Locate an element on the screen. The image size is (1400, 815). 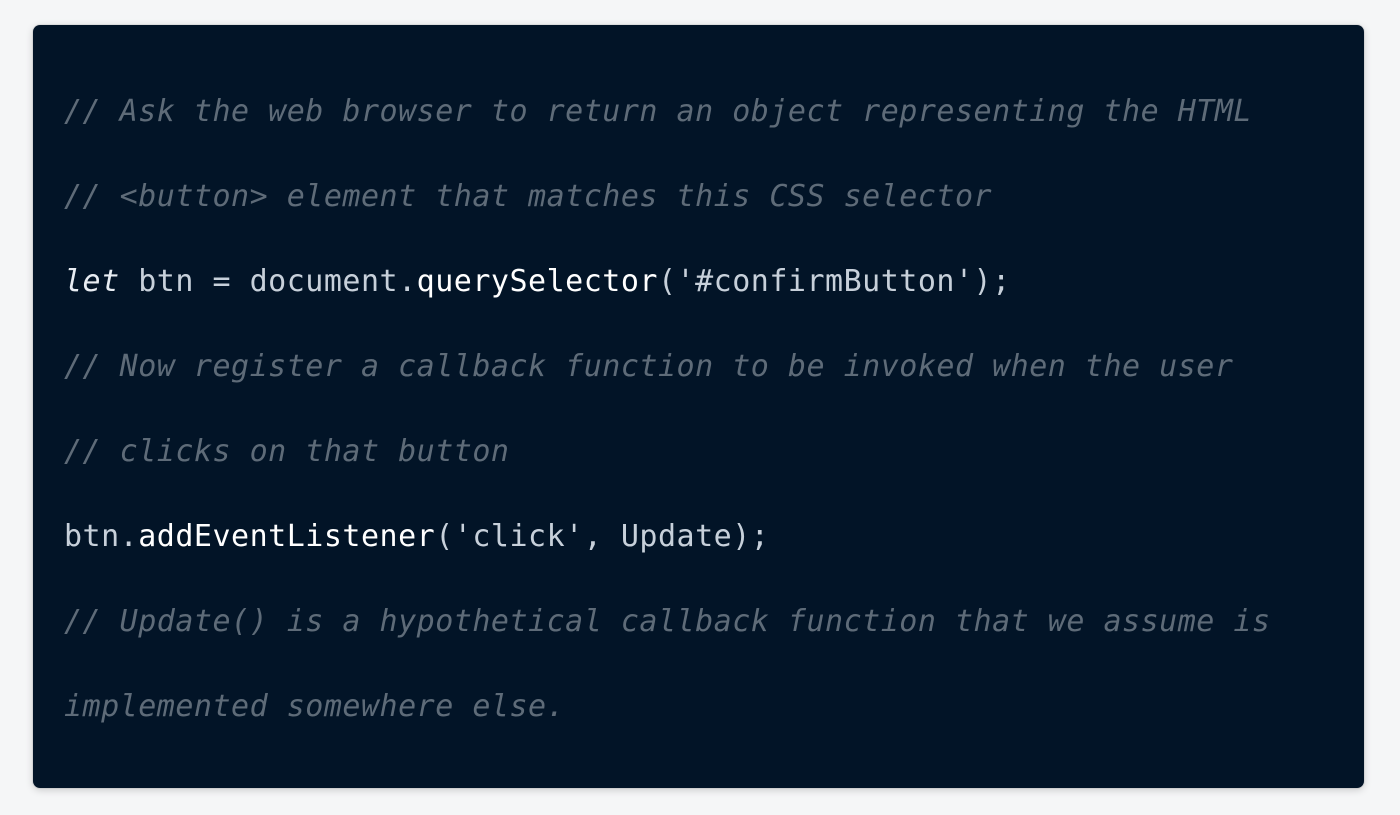
add-event-listener-prefix: btn. is located at coordinates (101, 536).